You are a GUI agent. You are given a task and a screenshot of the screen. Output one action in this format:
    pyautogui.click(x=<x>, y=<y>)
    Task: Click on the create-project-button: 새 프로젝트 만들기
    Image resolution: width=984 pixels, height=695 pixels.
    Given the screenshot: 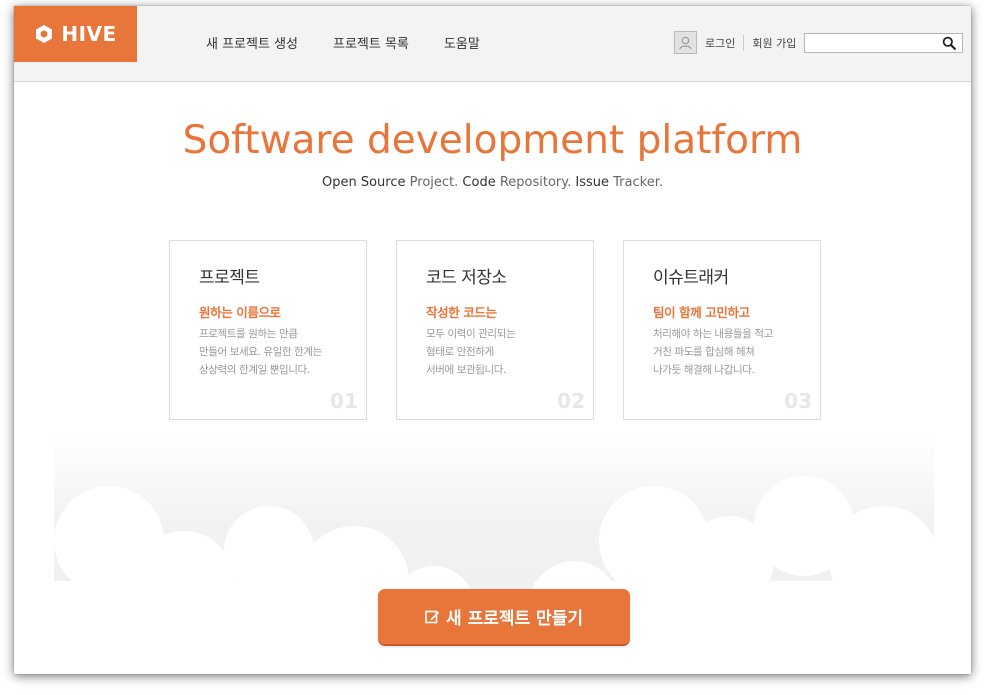 What is the action you would take?
    pyautogui.click(x=504, y=617)
    